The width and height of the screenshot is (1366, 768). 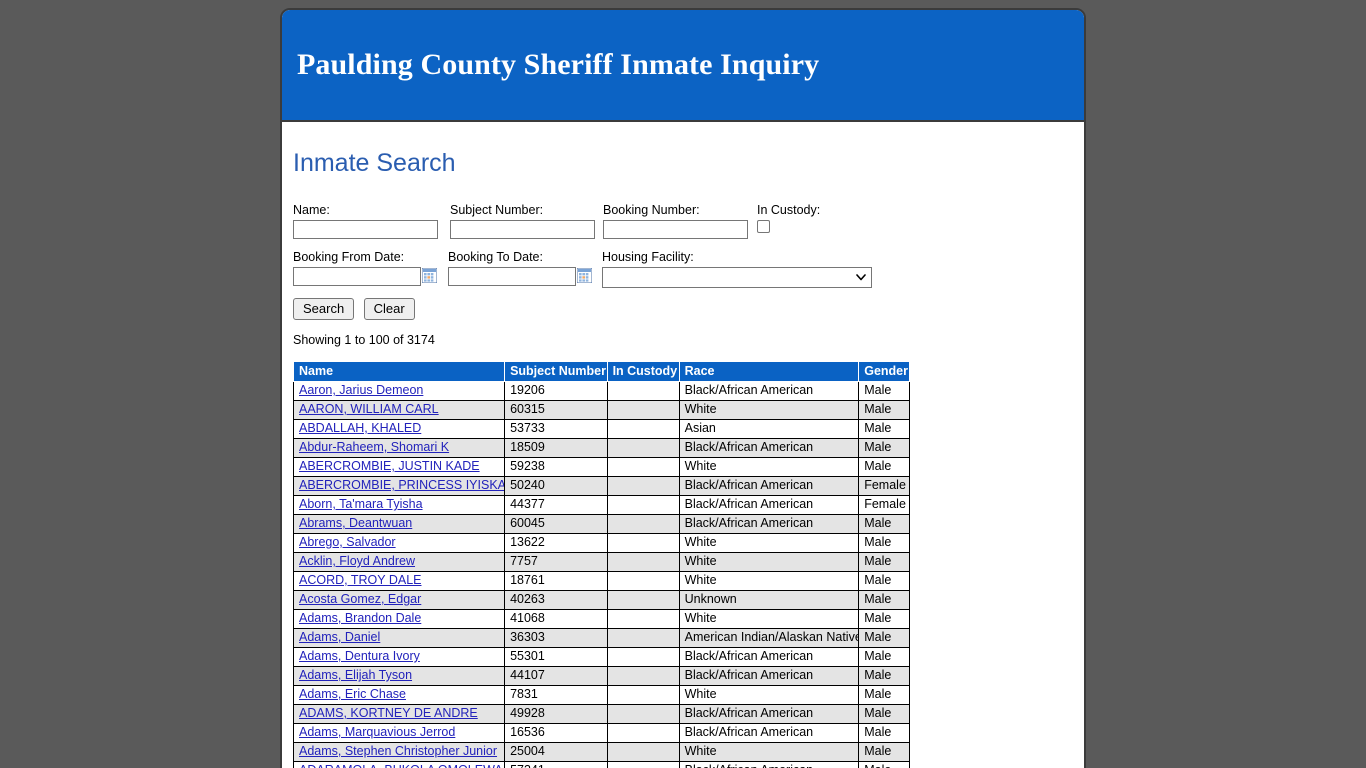 What do you see at coordinates (361, 390) in the screenshot?
I see `inmate-name-link: Aaron, Jarius Demeon` at bounding box center [361, 390].